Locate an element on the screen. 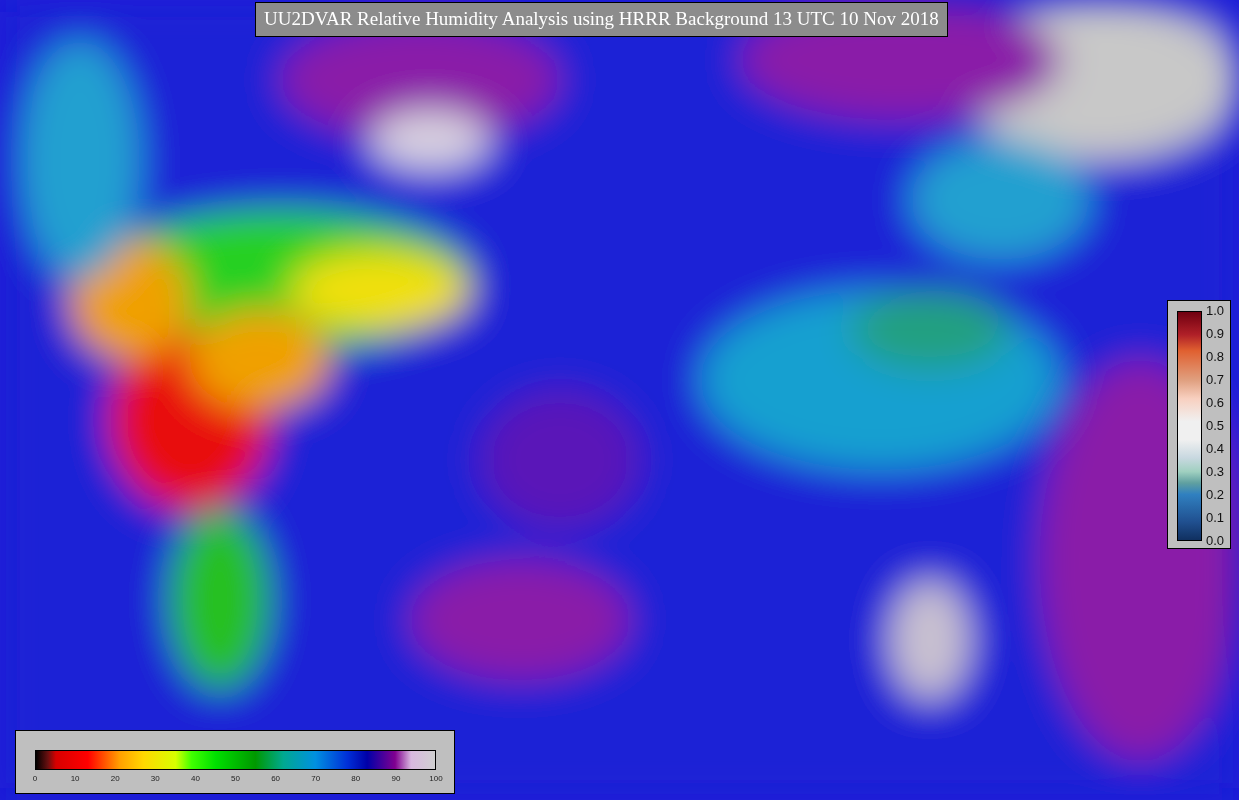 Image resolution: width=1239 pixels, height=800 pixels. tick-label: 20 is located at coordinates (115, 779).